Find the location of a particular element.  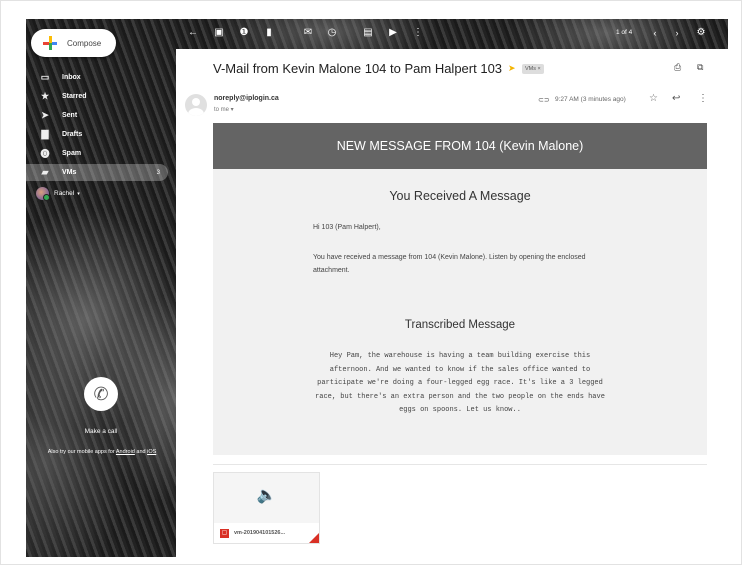

draft-icon: ▇ is located at coordinates (45, 134).